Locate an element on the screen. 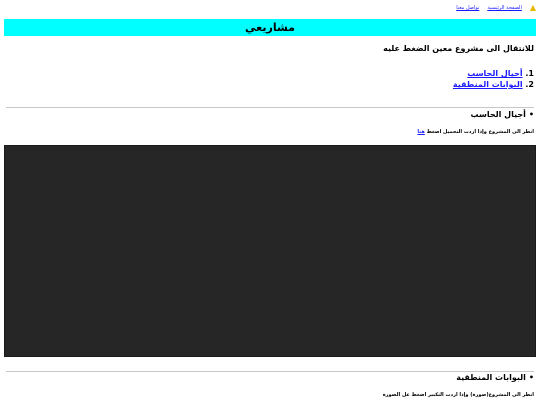 This screenshot has height=405, width=540. section-title-text: البوابات المنطقية is located at coordinates (491, 377).